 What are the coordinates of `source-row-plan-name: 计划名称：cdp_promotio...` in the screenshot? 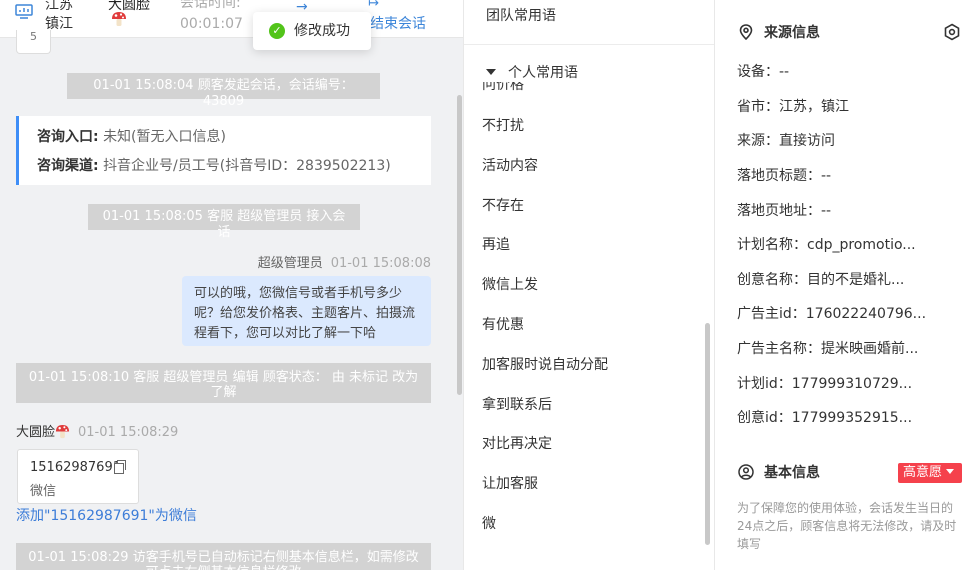 It's located at (826, 245).